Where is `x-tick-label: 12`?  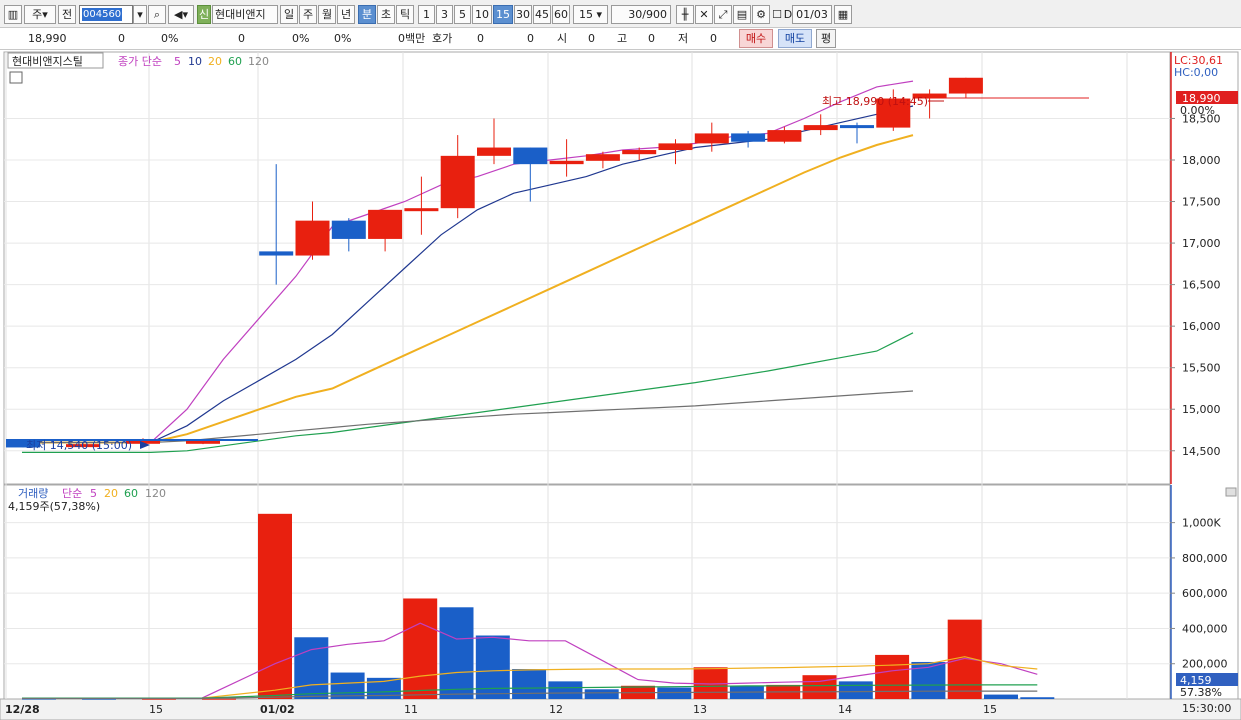
x-tick-label: 12 is located at coordinates (556, 709).